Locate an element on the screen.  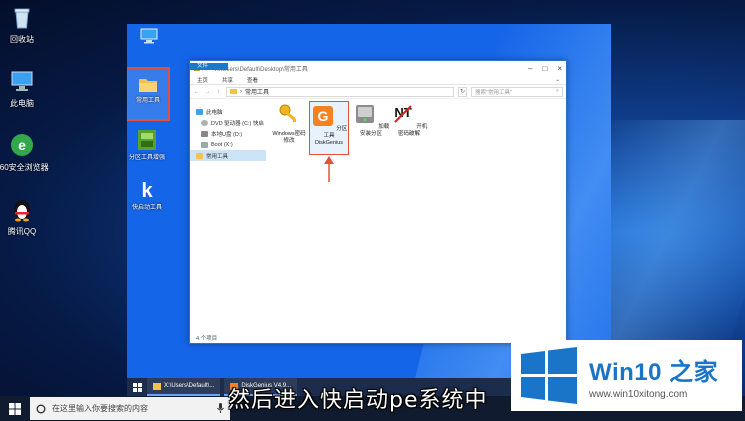
vm-icon-label: 常用工具 is located at coordinates (147, 101).